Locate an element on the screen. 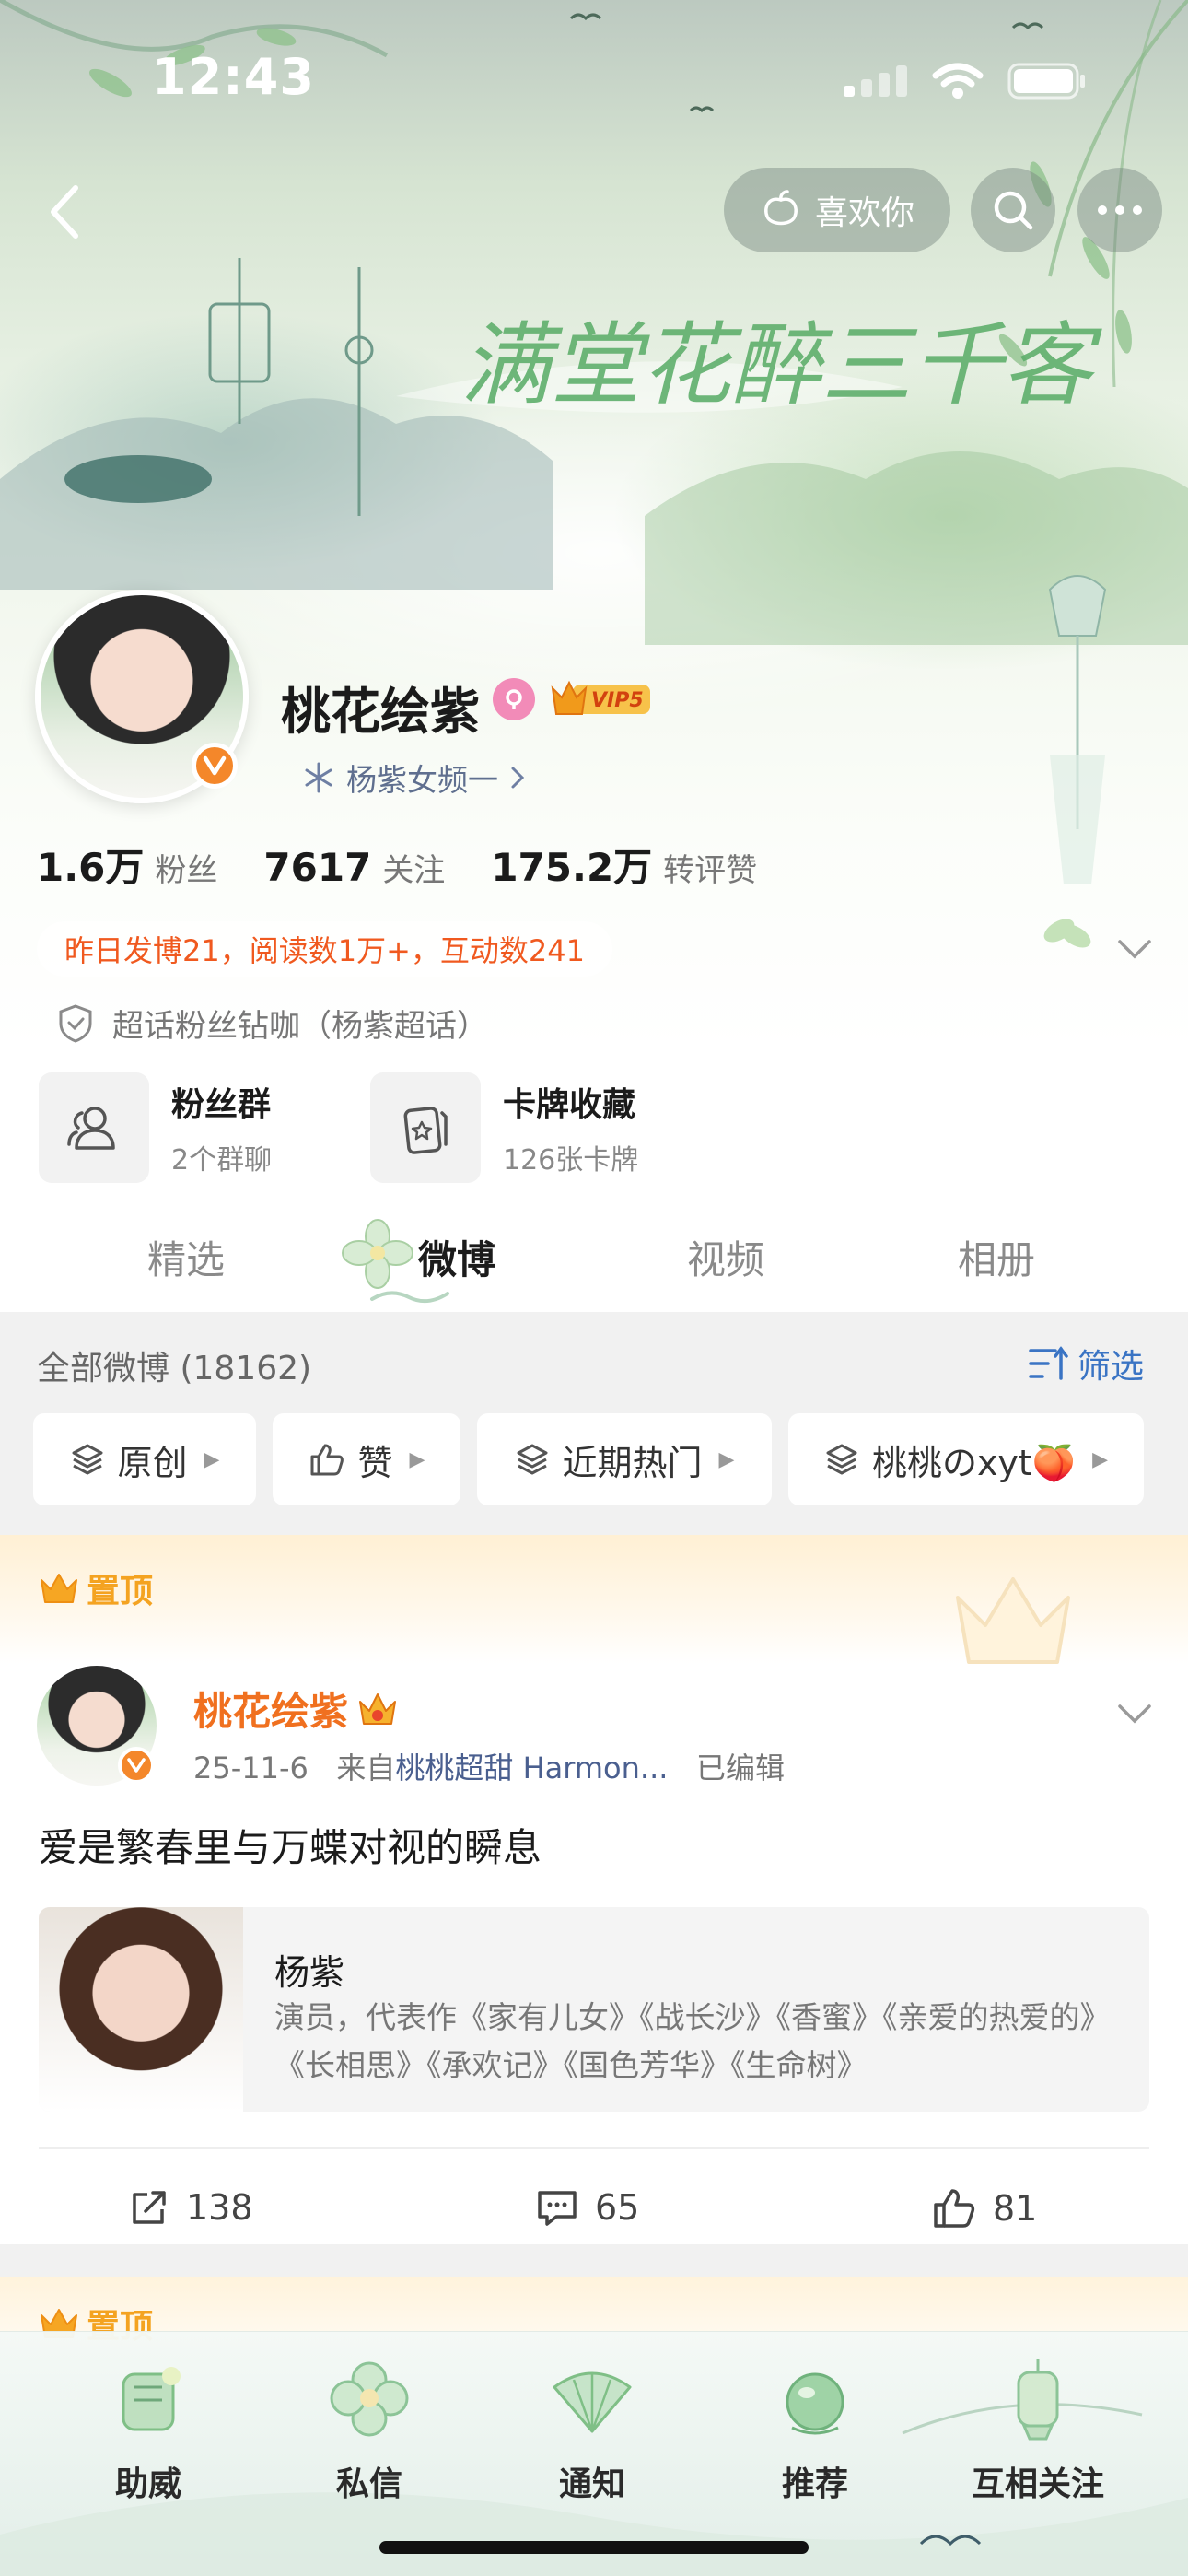  snowflake-icon is located at coordinates (318, 777).